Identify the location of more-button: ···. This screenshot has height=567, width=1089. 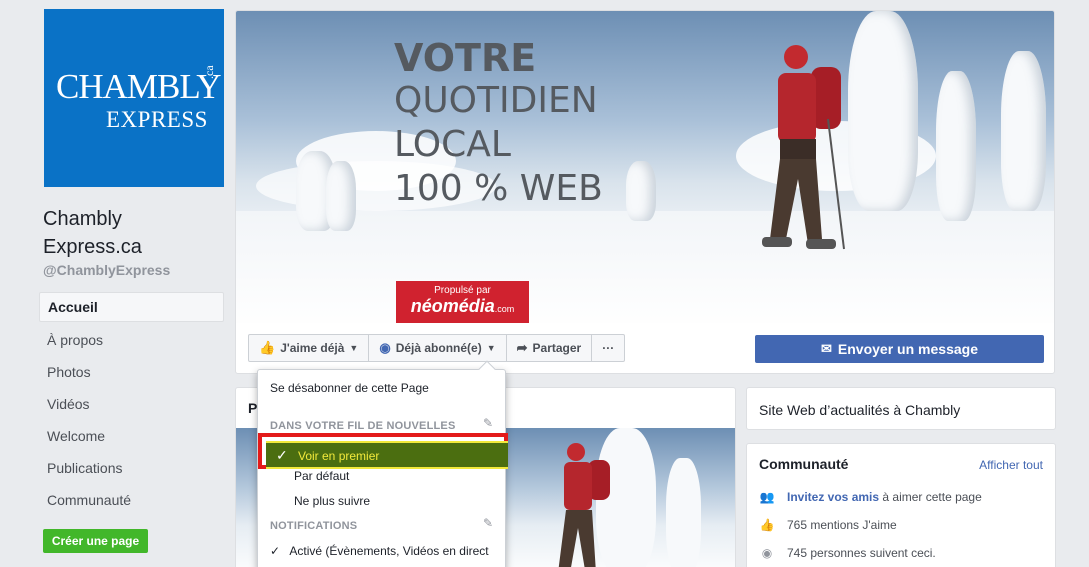
(608, 348).